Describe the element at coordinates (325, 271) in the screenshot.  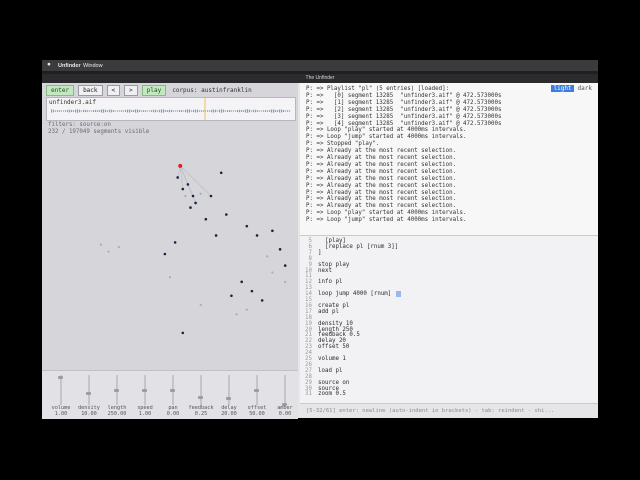
I see `code-line: next` at that location.